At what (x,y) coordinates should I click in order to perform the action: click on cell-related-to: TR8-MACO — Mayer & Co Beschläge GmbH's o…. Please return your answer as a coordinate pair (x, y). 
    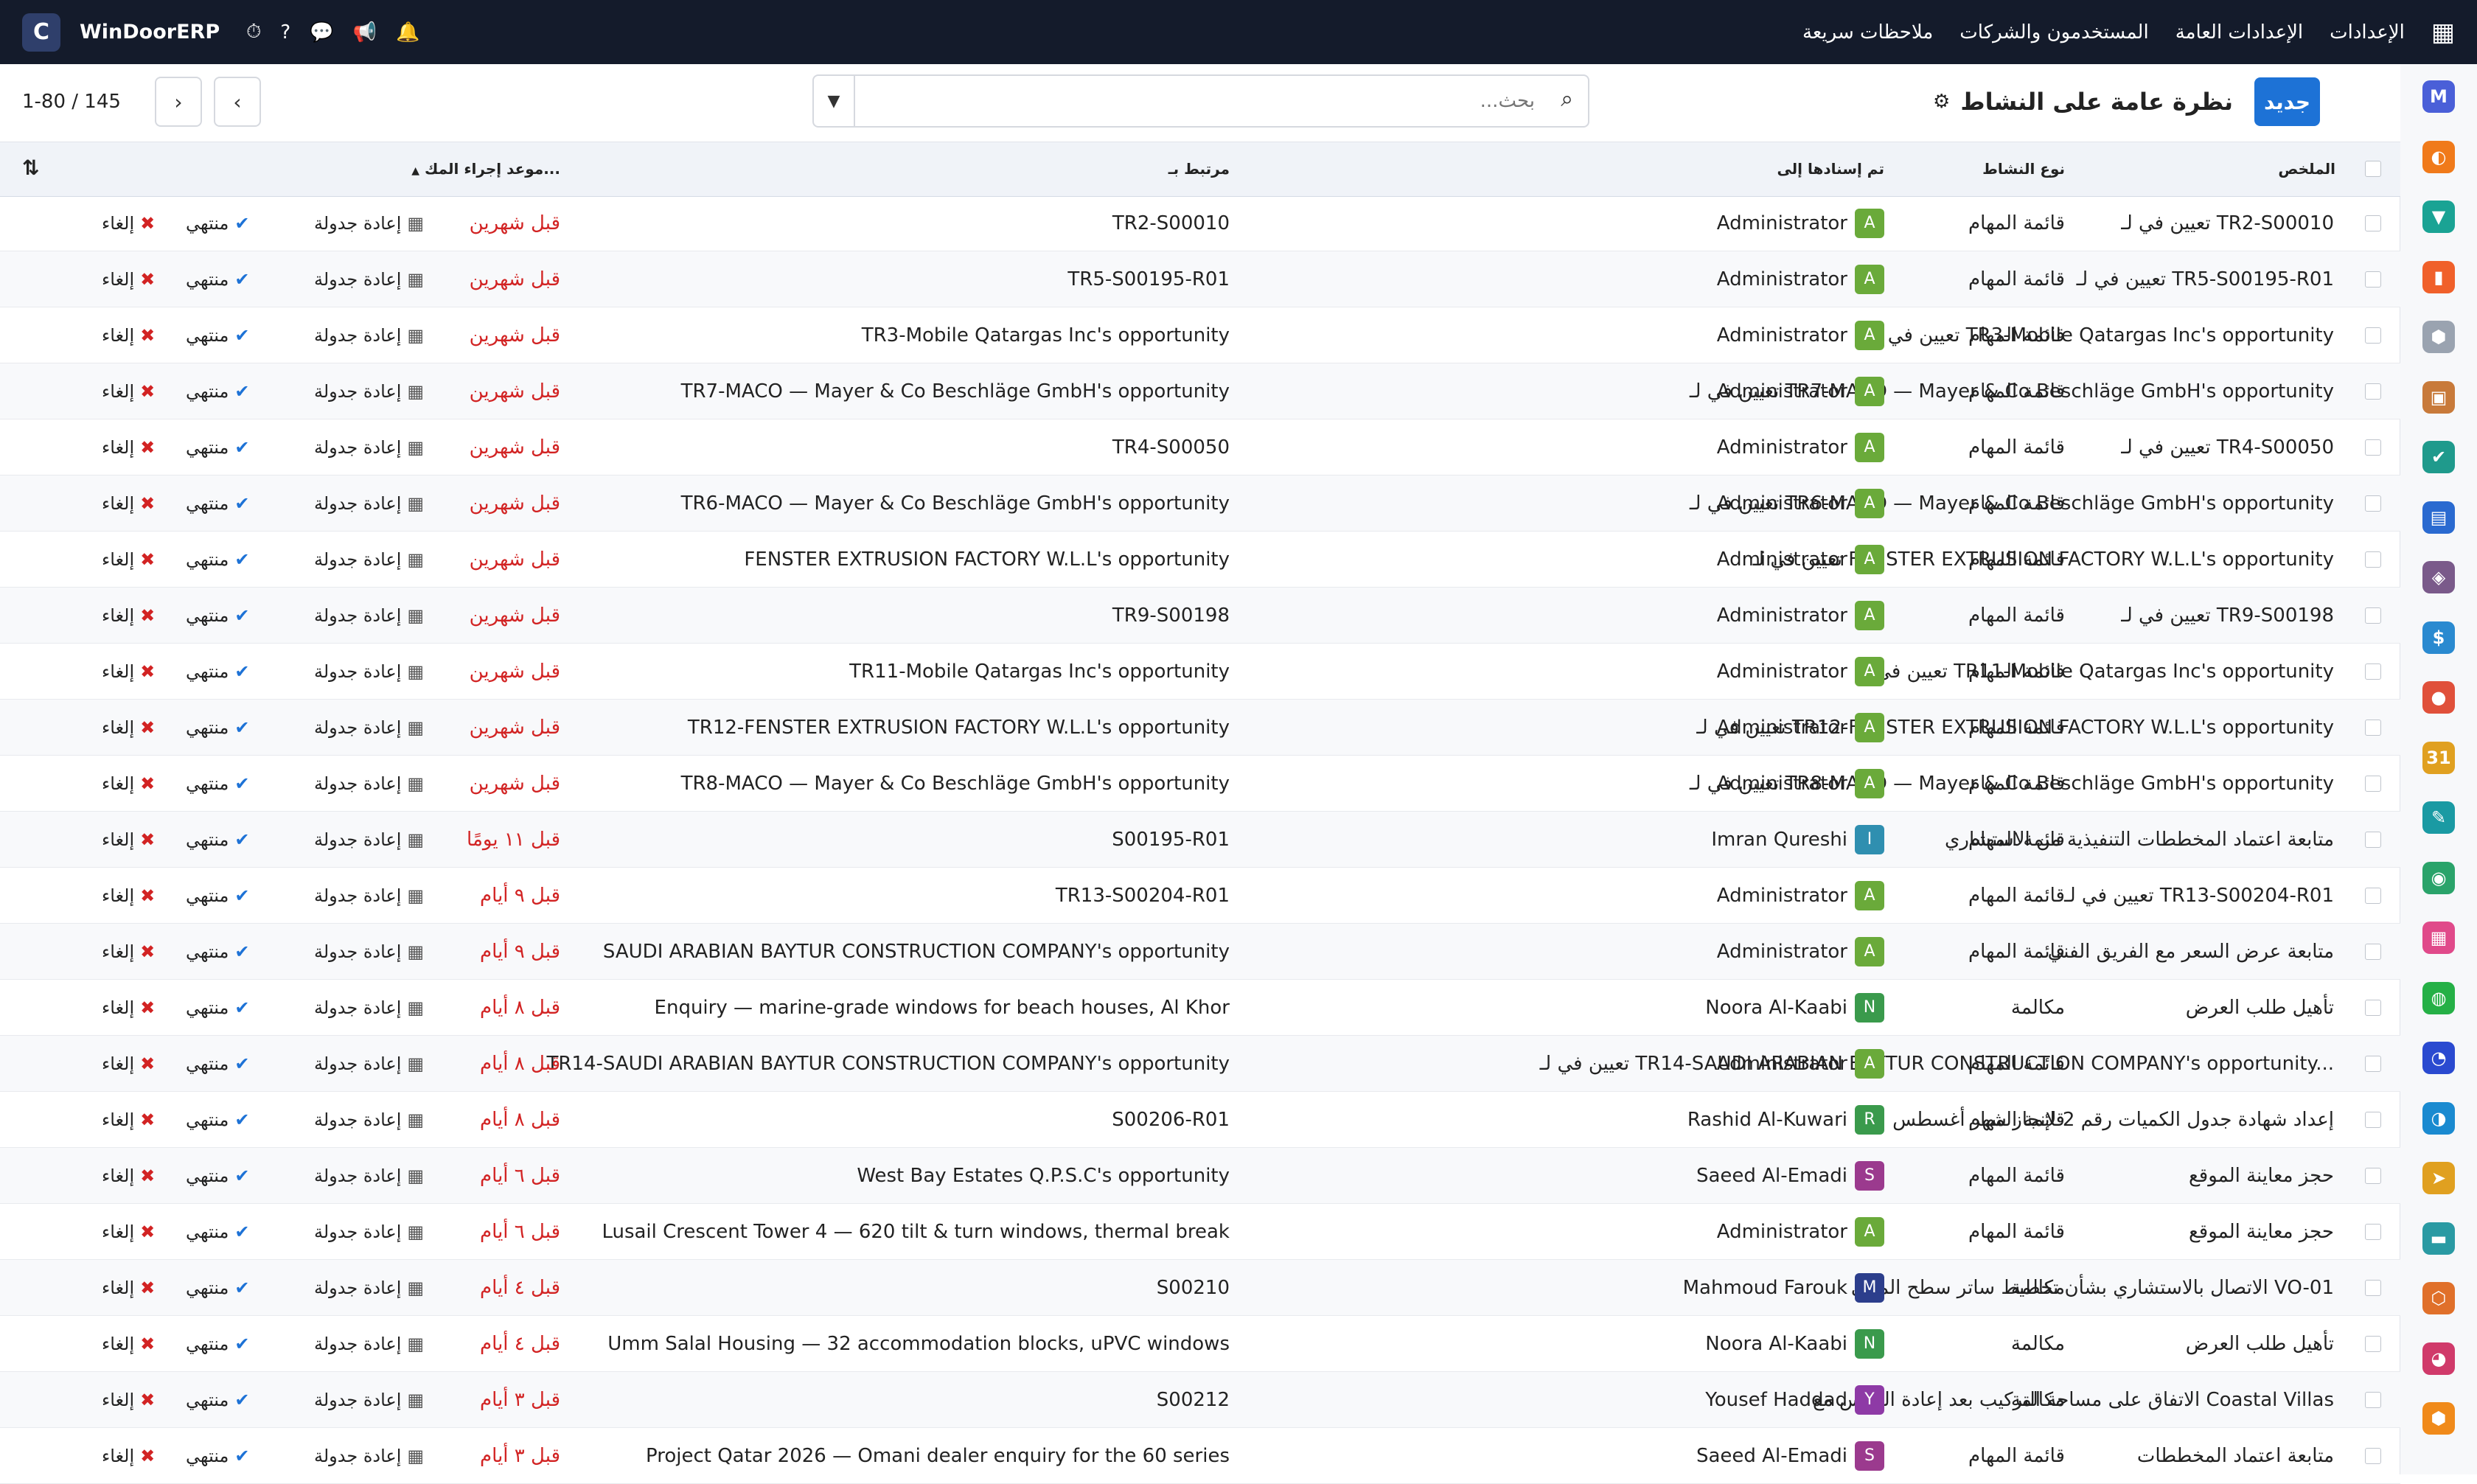
    Looking at the image, I should click on (956, 783).